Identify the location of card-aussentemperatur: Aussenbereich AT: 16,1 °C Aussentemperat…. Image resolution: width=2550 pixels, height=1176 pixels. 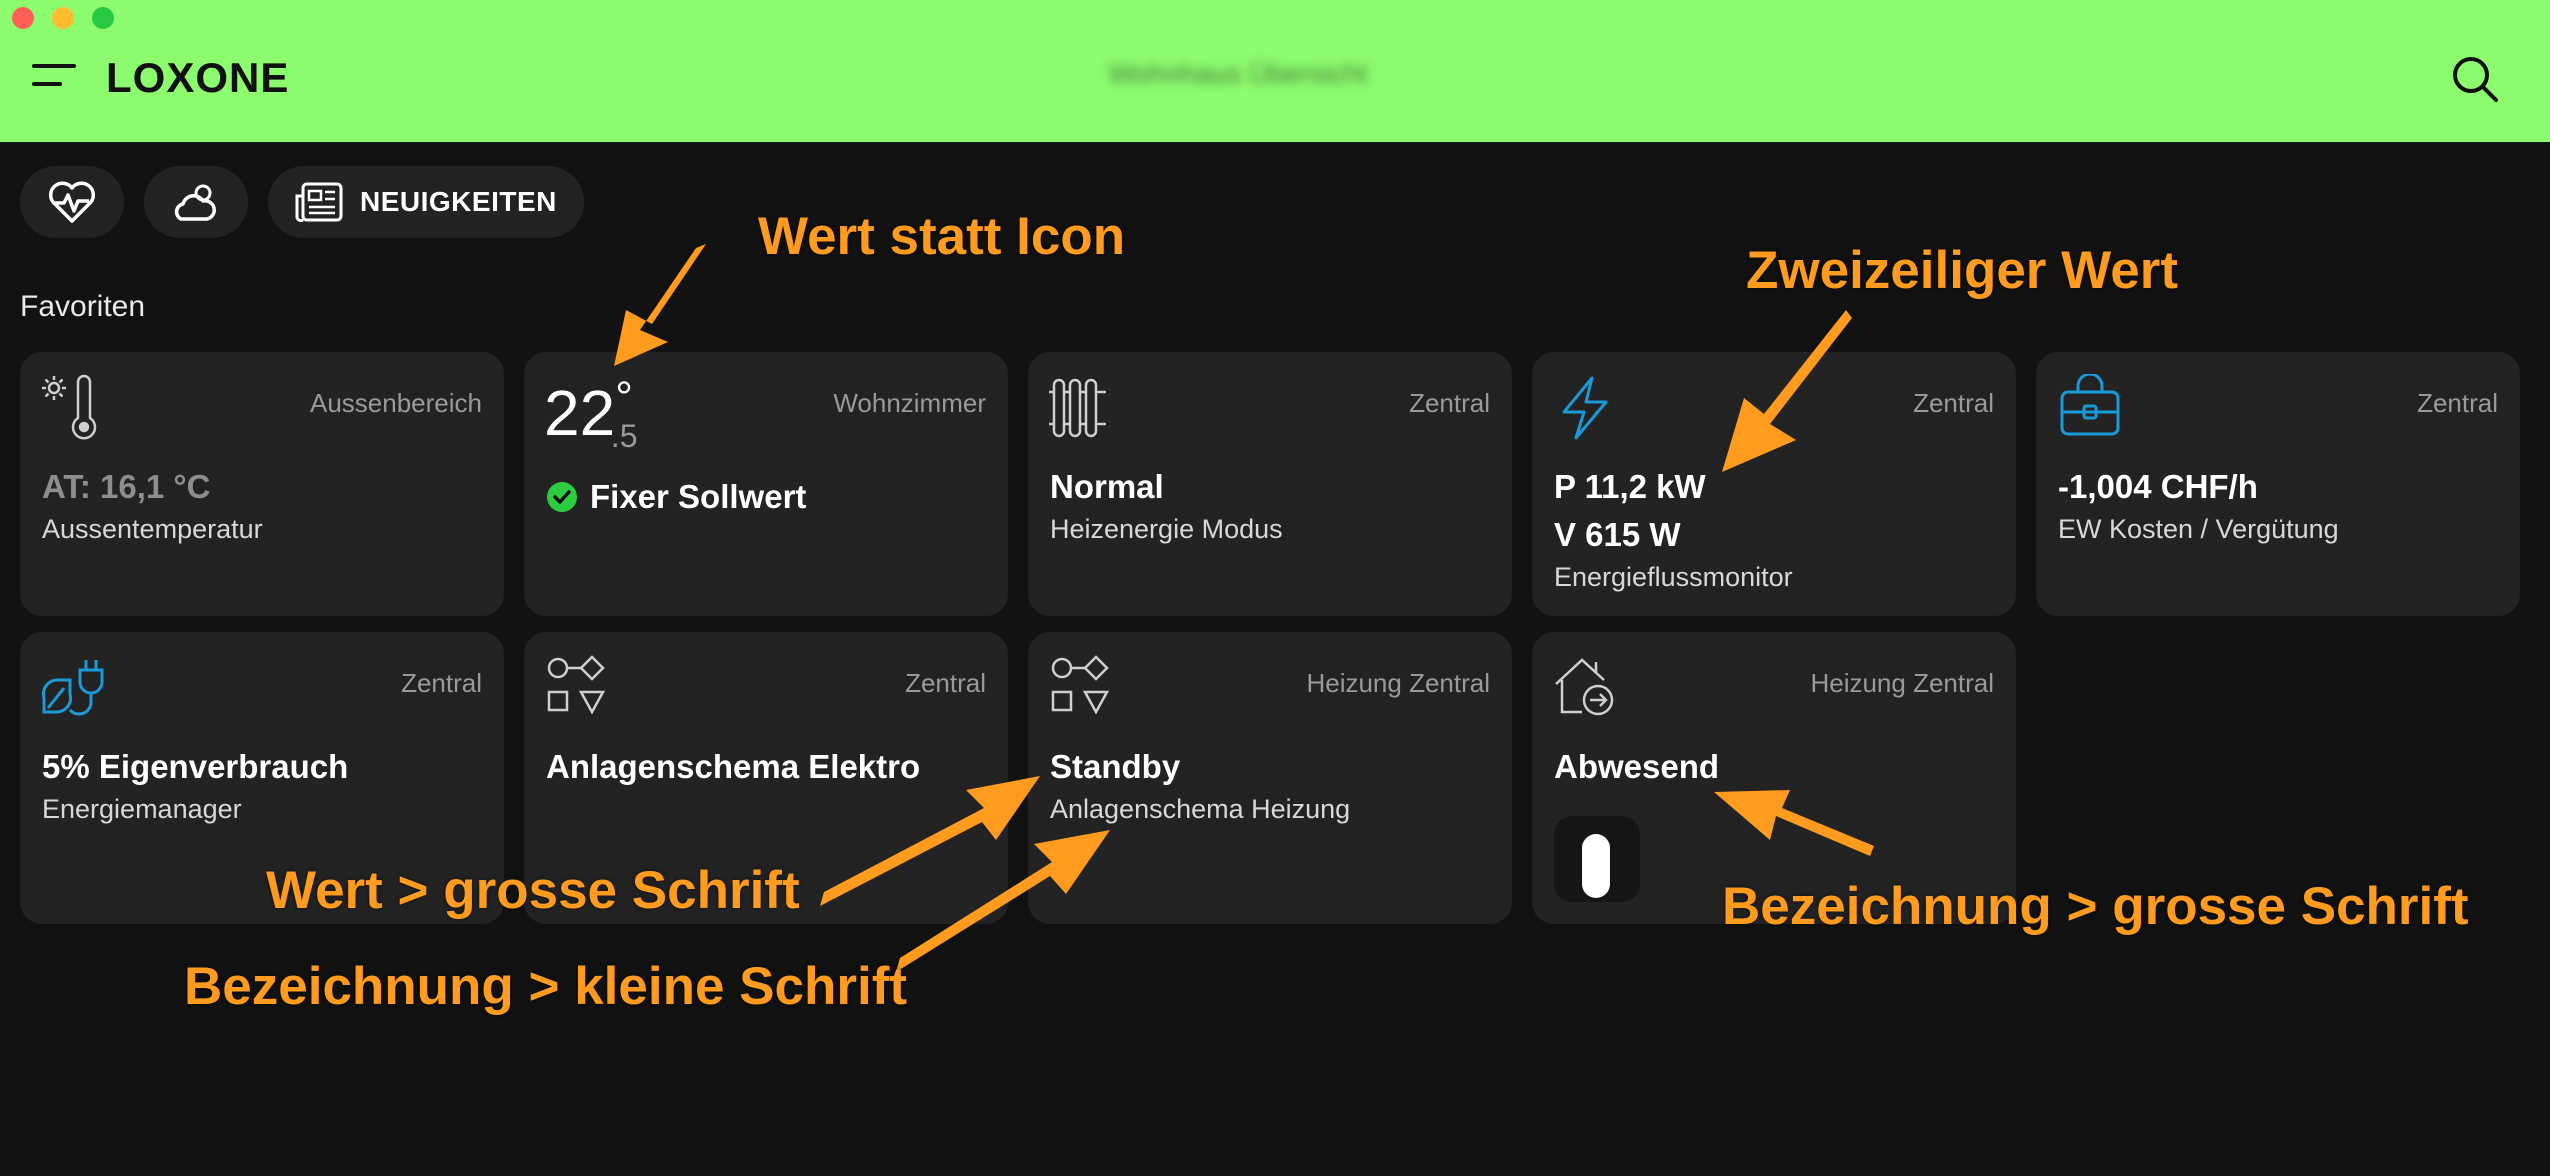
(262, 484).